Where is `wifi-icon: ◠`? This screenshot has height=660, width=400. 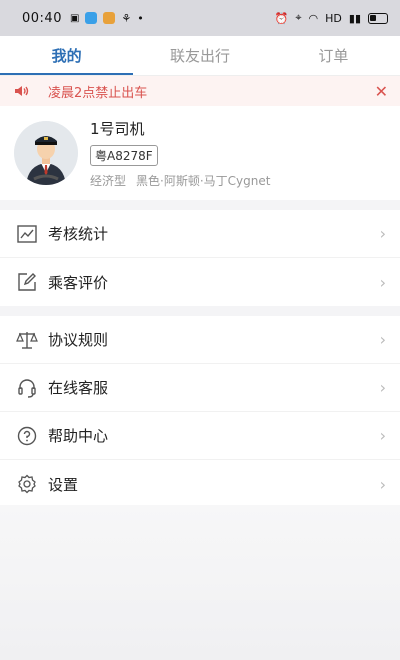 wifi-icon: ◠ is located at coordinates (313, 18).